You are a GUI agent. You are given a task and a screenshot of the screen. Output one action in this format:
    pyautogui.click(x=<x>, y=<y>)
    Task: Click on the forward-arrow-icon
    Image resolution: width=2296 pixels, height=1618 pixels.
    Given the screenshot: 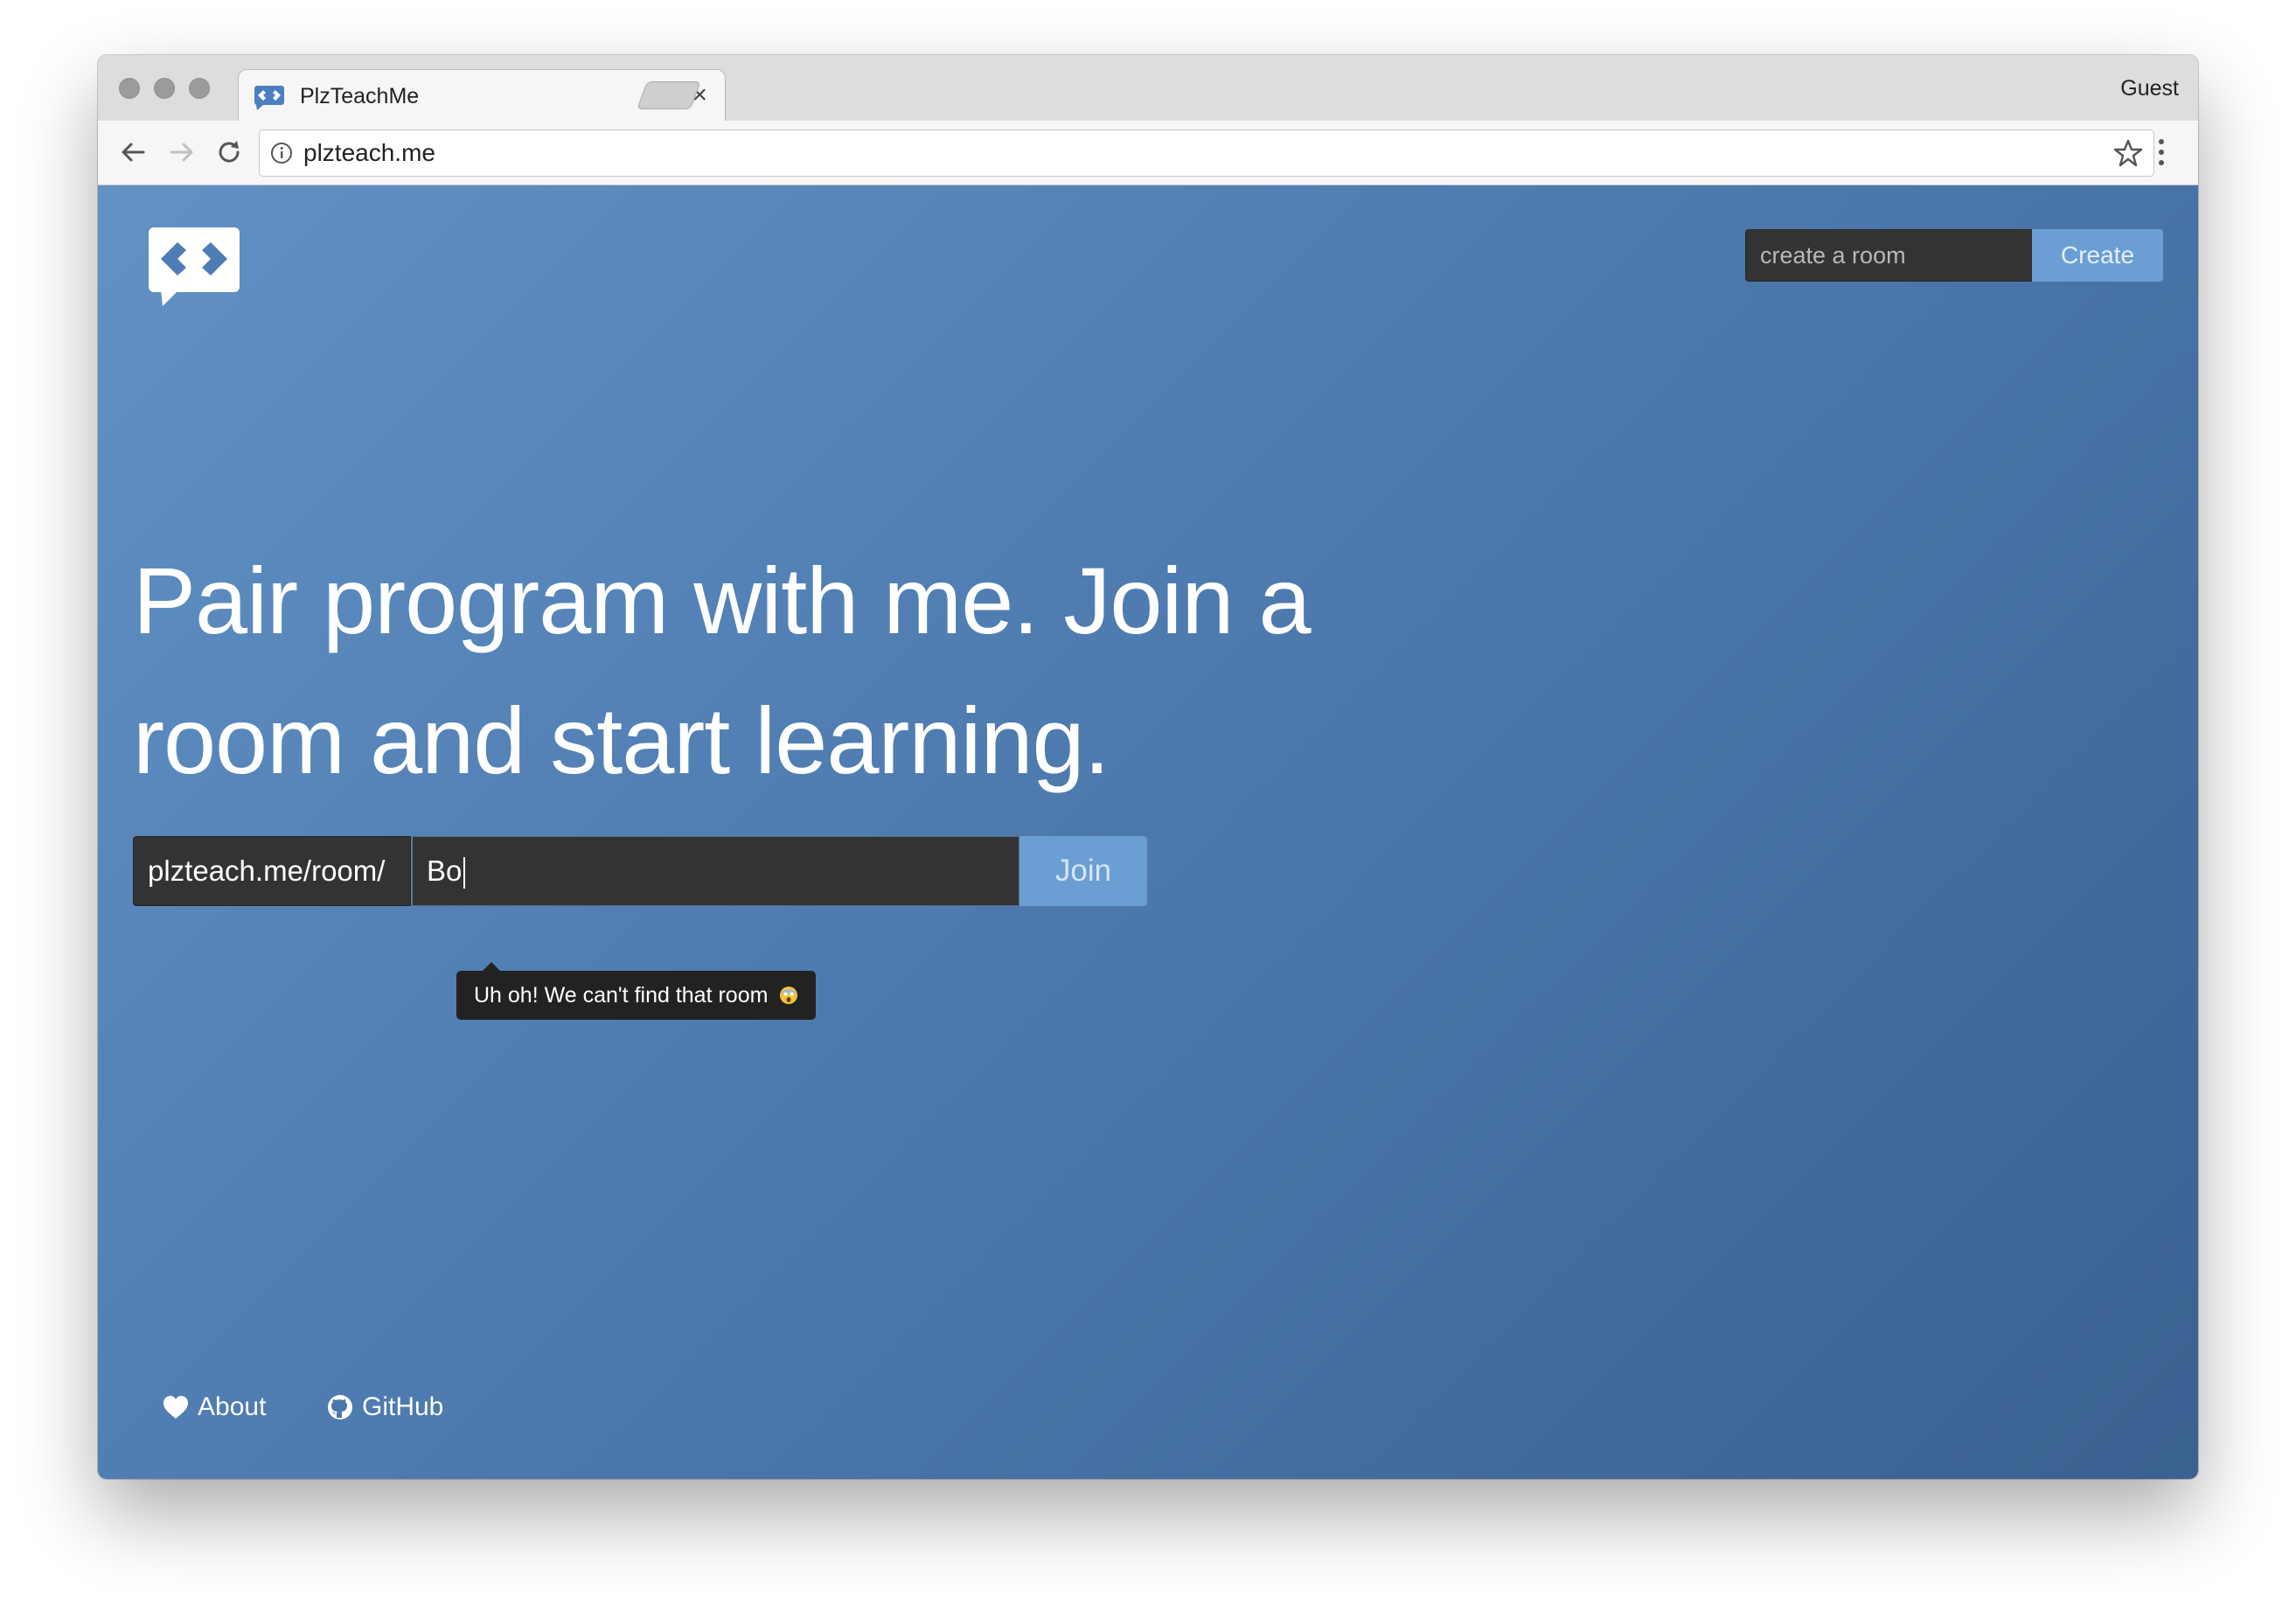 What is the action you would take?
    pyautogui.click(x=182, y=152)
    